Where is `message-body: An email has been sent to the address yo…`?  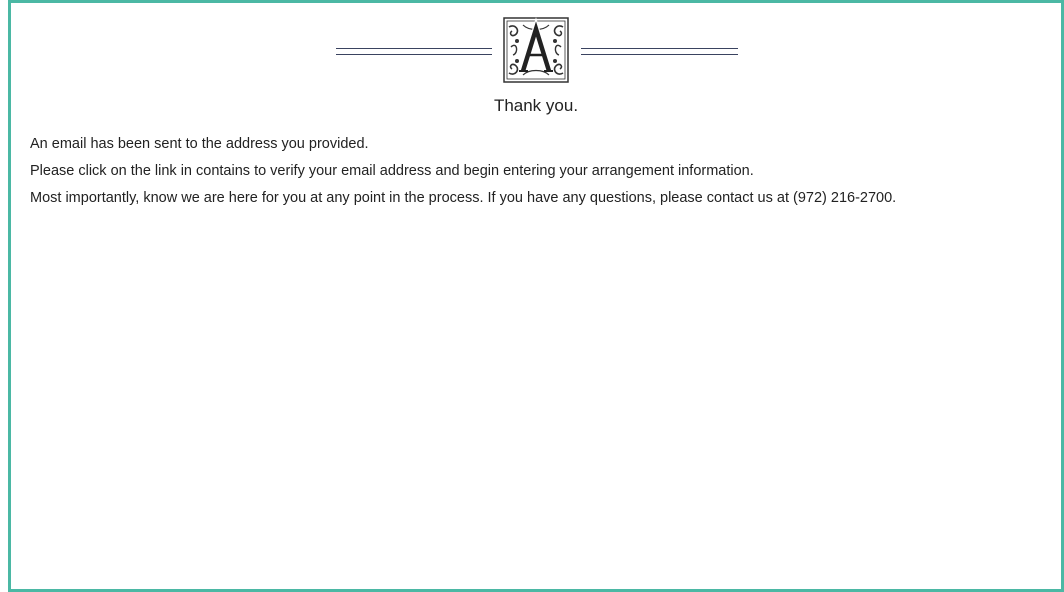
message-body: An email has been sent to the address yo… is located at coordinates (463, 176).